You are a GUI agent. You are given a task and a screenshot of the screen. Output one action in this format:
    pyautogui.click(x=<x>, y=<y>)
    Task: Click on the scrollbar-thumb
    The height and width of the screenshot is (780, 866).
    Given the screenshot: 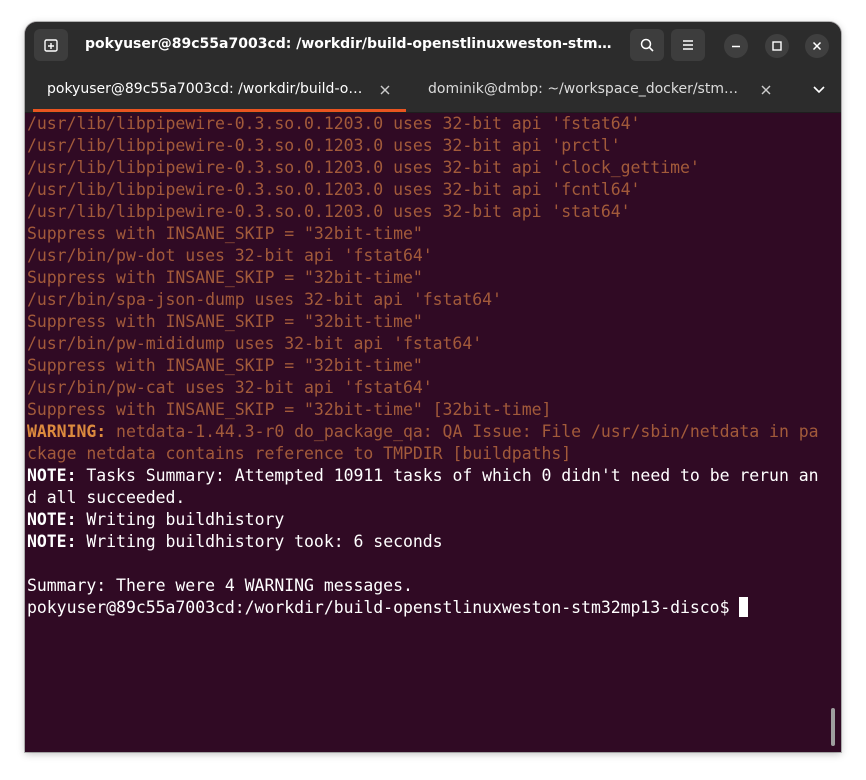 What is the action you would take?
    pyautogui.click(x=833, y=727)
    